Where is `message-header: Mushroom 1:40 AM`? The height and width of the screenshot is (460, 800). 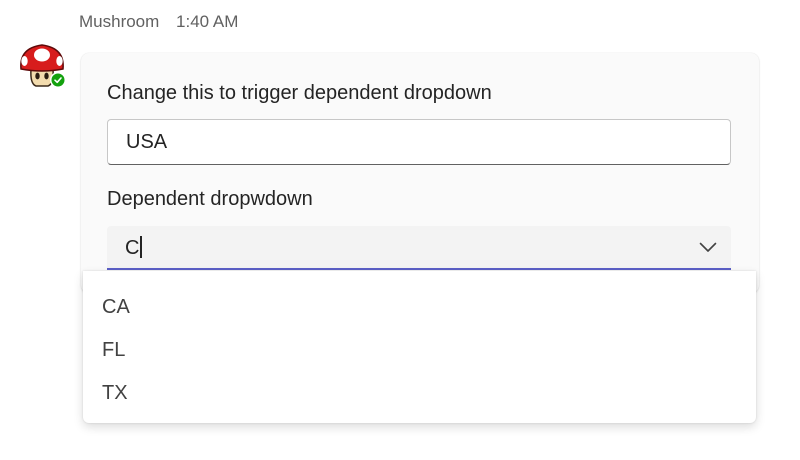
message-header: Mushroom 1:40 AM is located at coordinates (158, 22).